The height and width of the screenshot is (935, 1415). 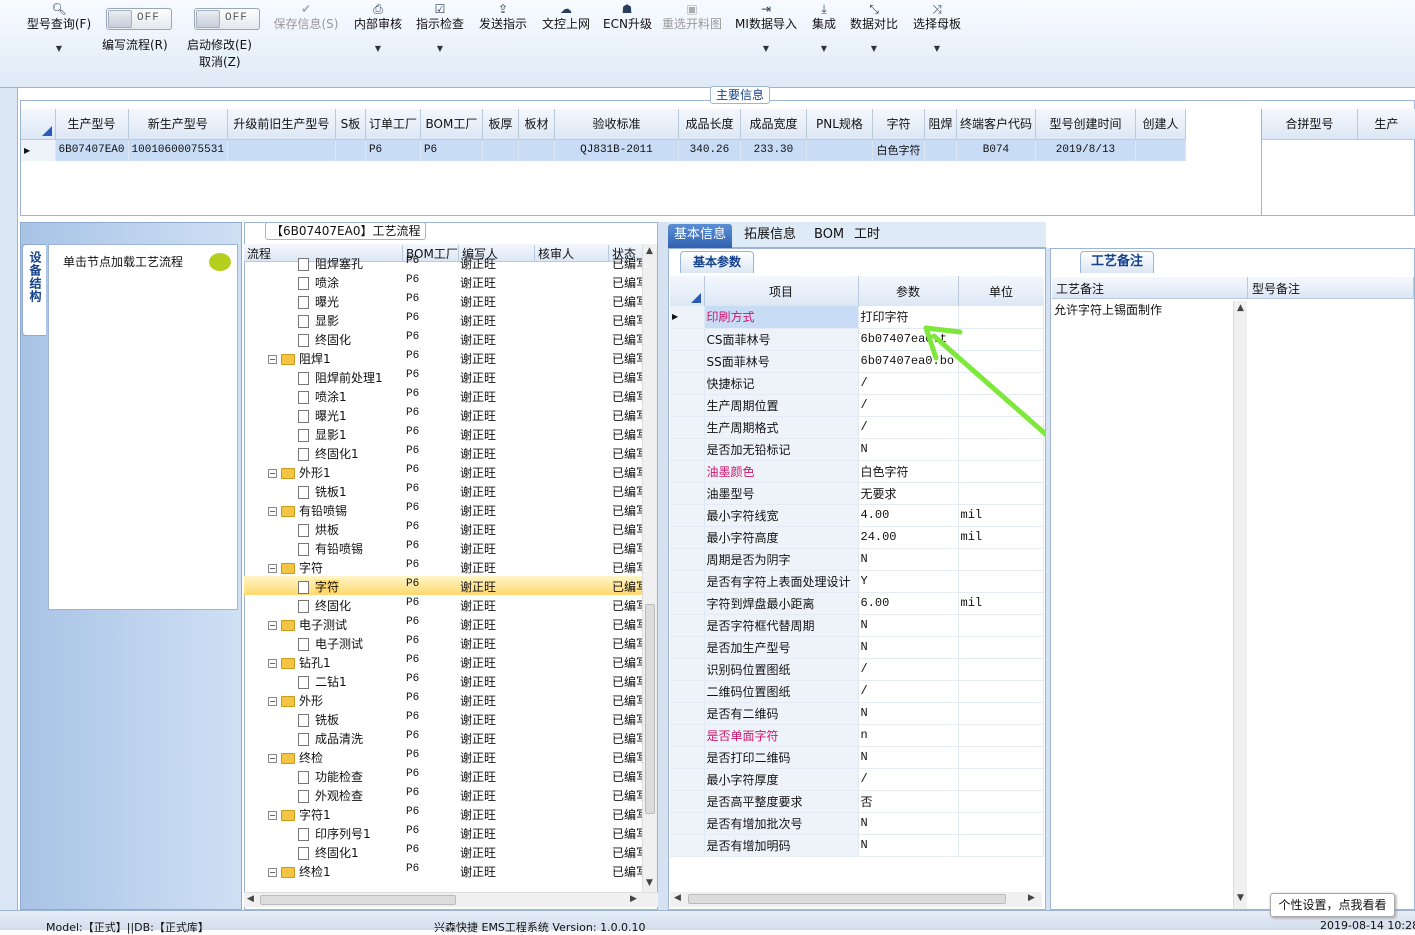 I want to click on main-info-cell: 340.26, so click(x=709, y=150).